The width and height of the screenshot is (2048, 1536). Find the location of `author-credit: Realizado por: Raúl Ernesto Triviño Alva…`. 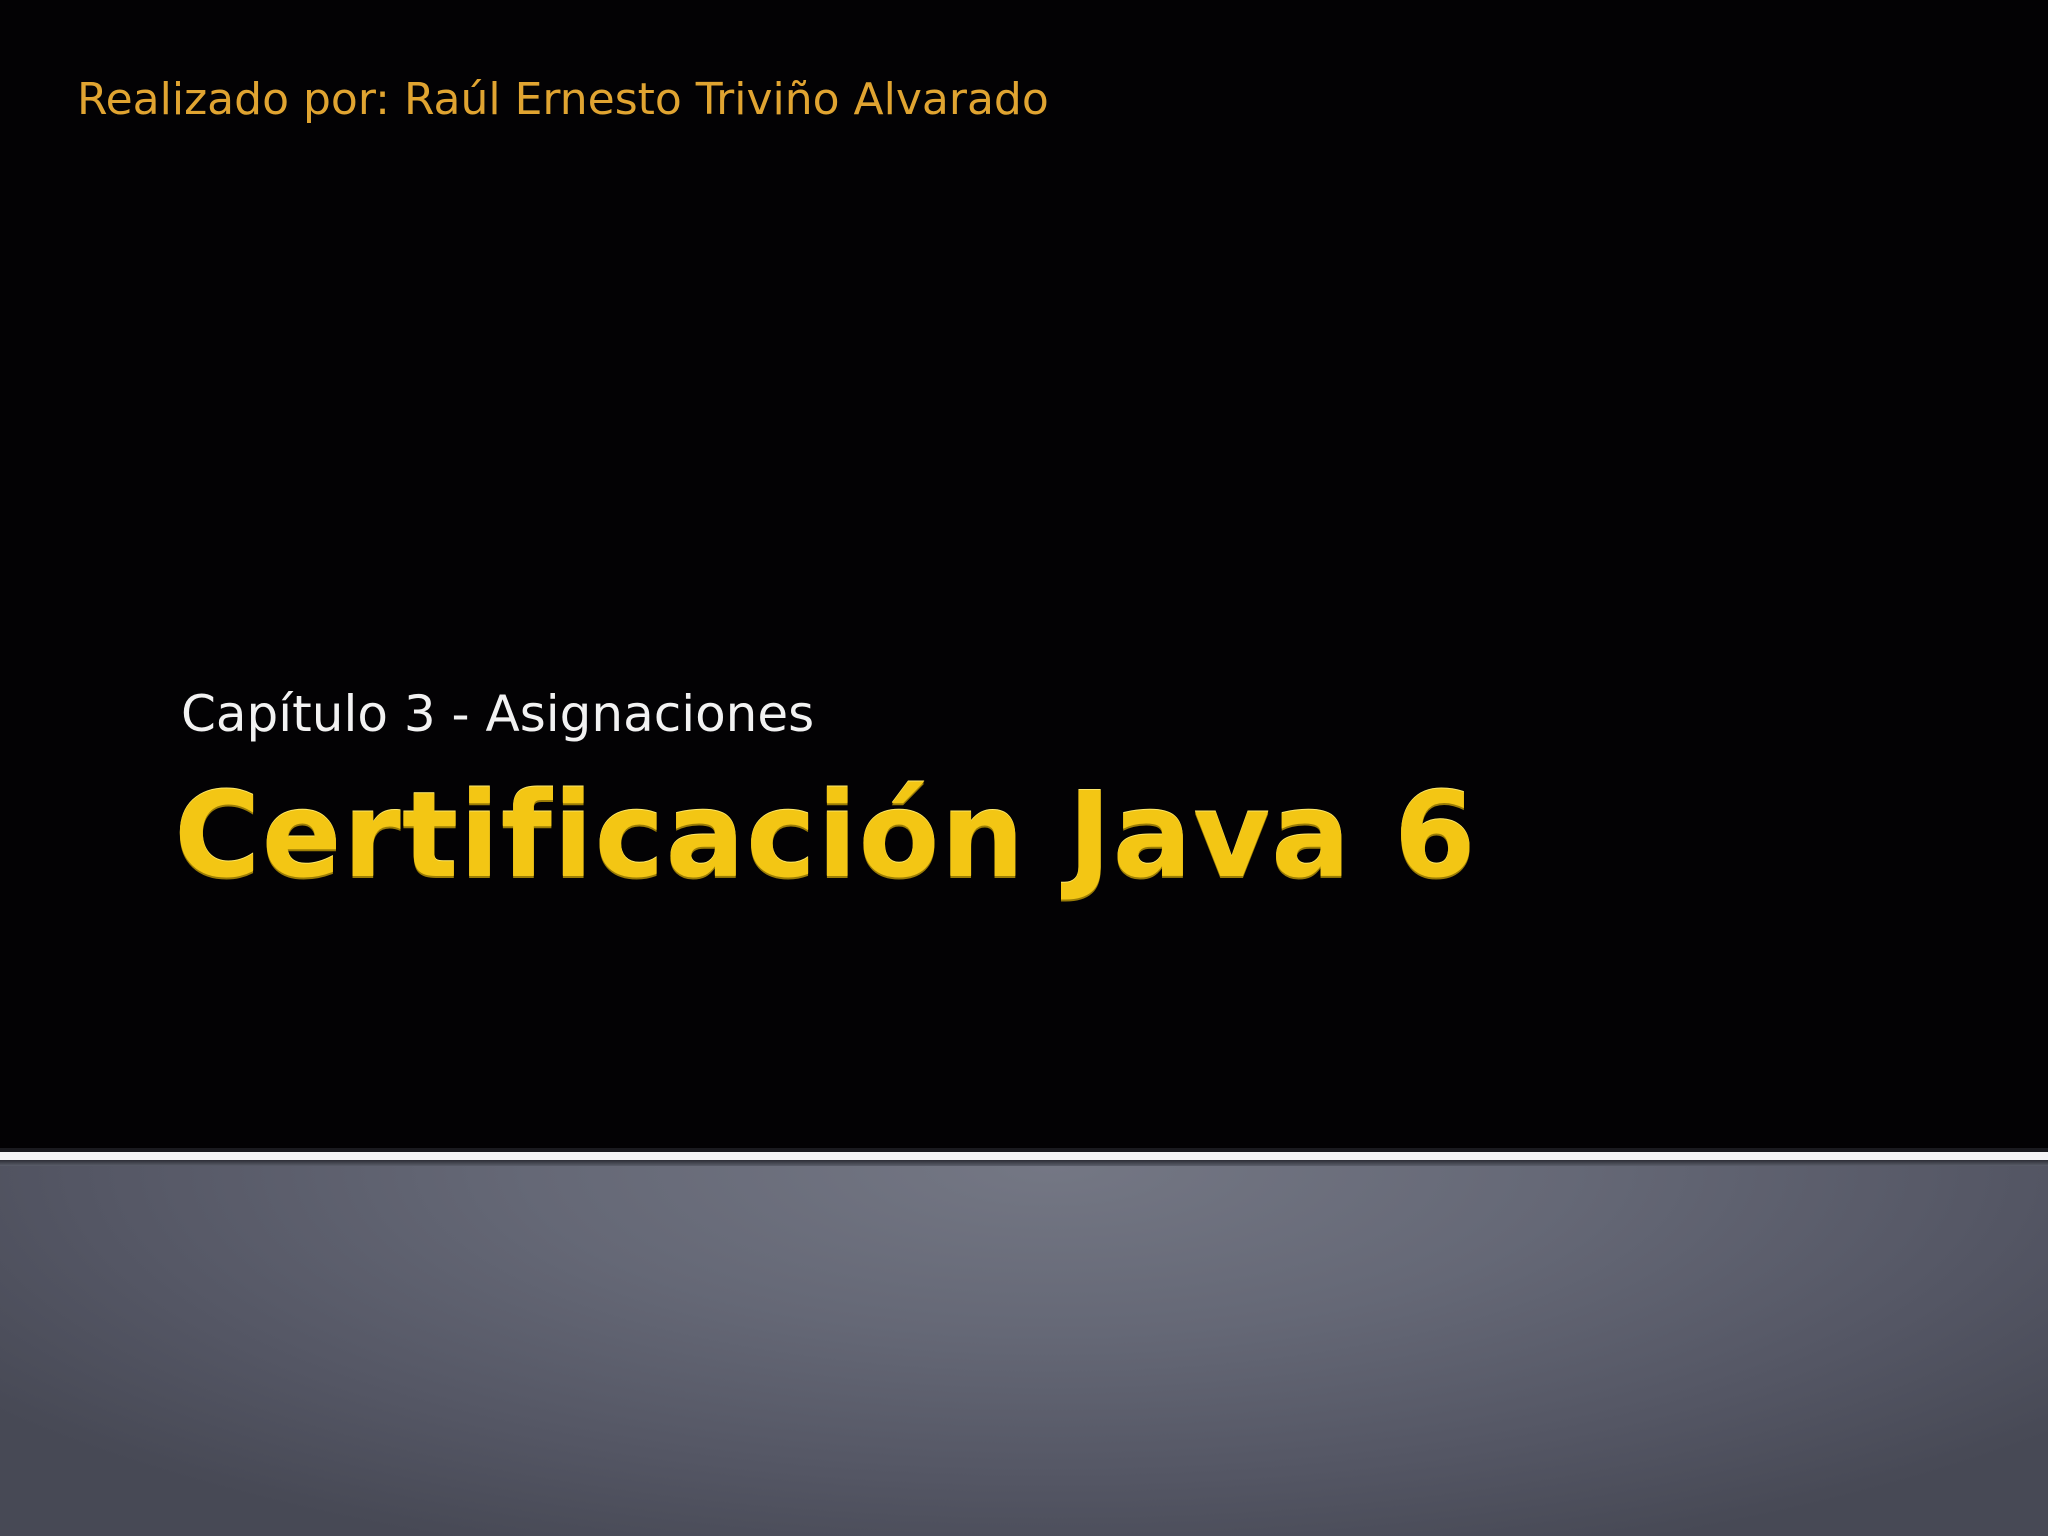

author-credit: Realizado por: Raúl Ernesto Triviño Alva… is located at coordinates (563, 99).